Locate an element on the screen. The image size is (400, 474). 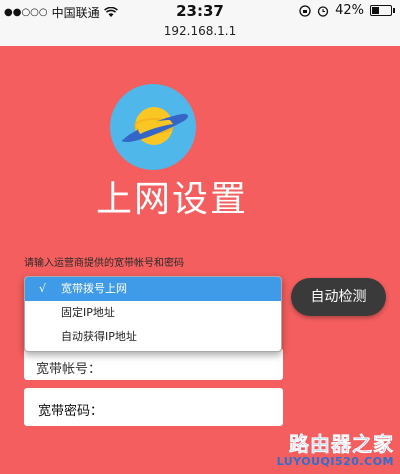
option-pppoe: √ 宽带拨号上网 is located at coordinates (153, 289).